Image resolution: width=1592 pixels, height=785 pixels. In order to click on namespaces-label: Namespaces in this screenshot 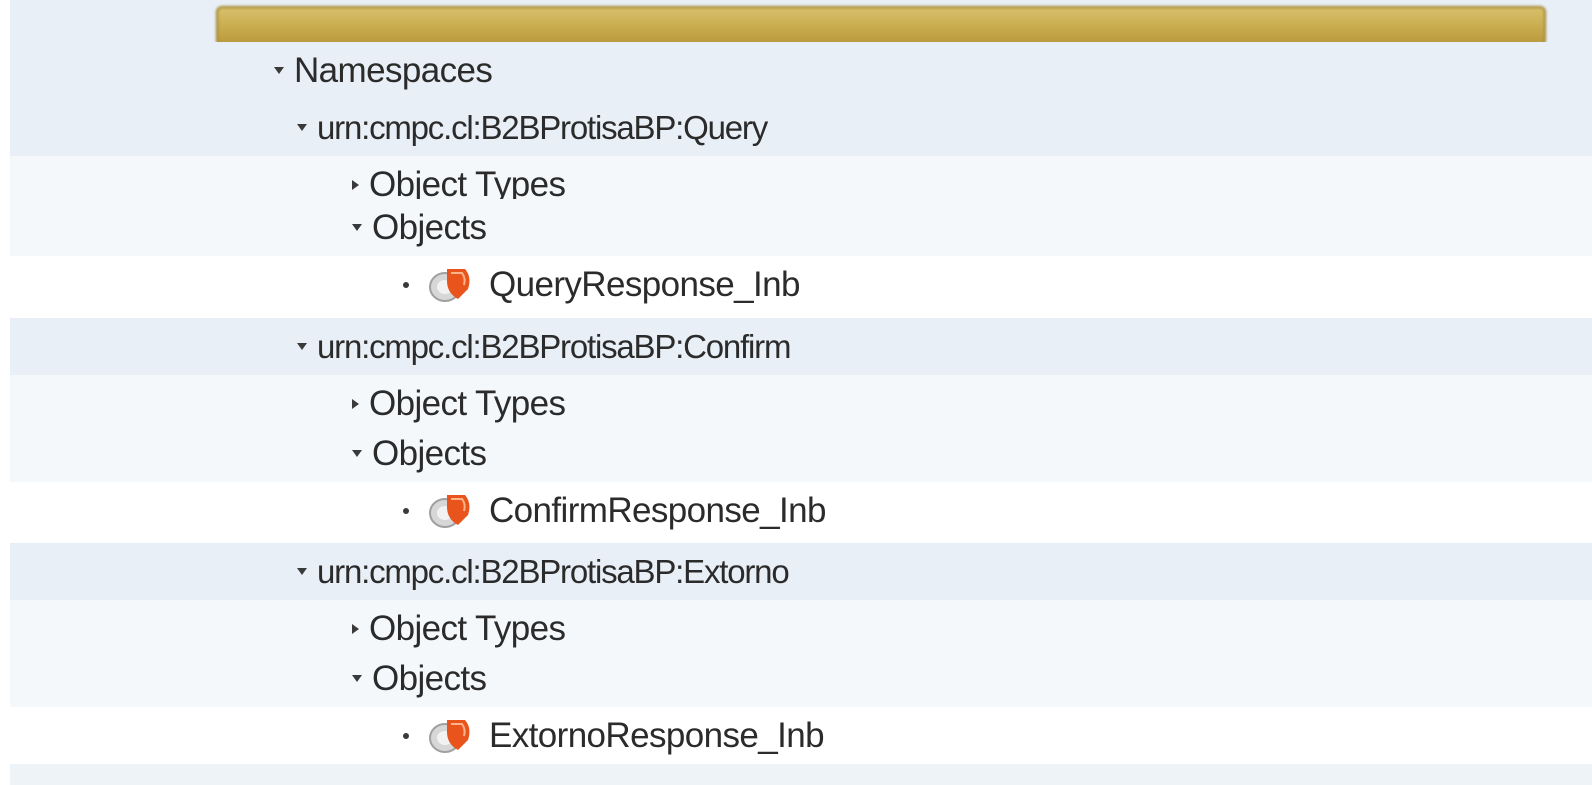, I will do `click(393, 70)`.